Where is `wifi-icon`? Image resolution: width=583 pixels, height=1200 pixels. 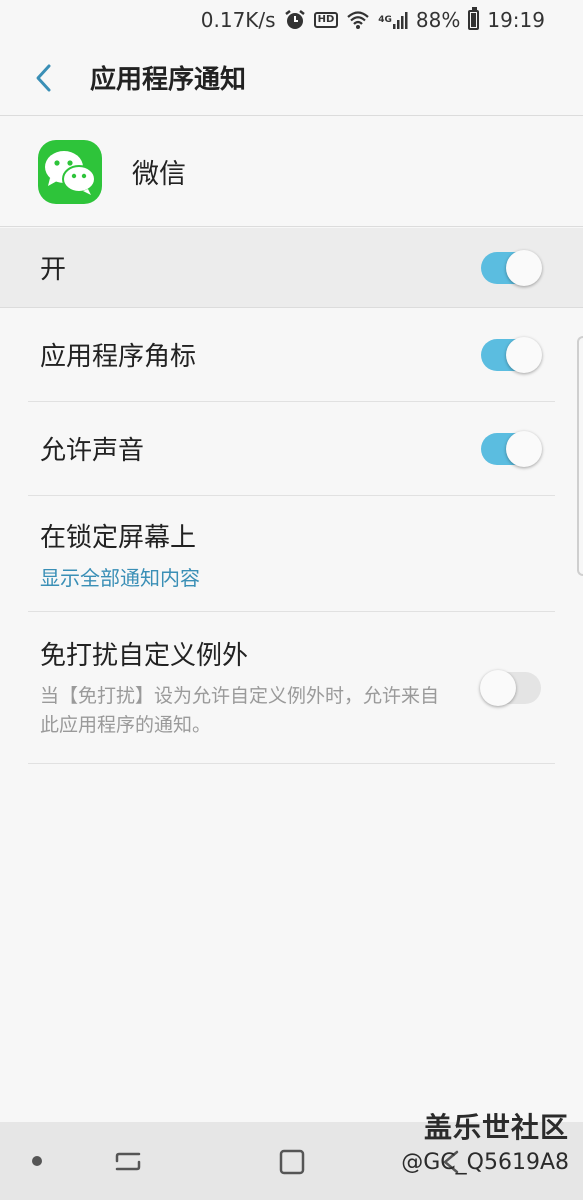
wifi-icon is located at coordinates (358, 20).